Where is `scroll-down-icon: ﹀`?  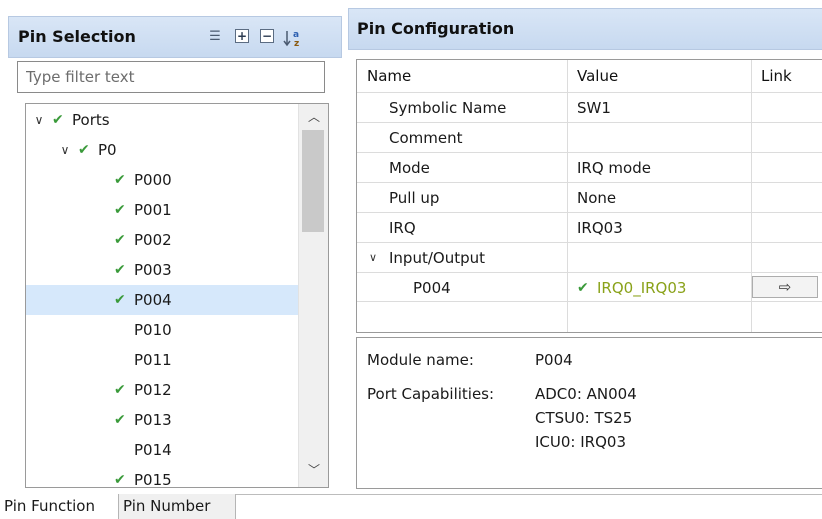
scroll-down-icon: ﹀ is located at coordinates (313, 470).